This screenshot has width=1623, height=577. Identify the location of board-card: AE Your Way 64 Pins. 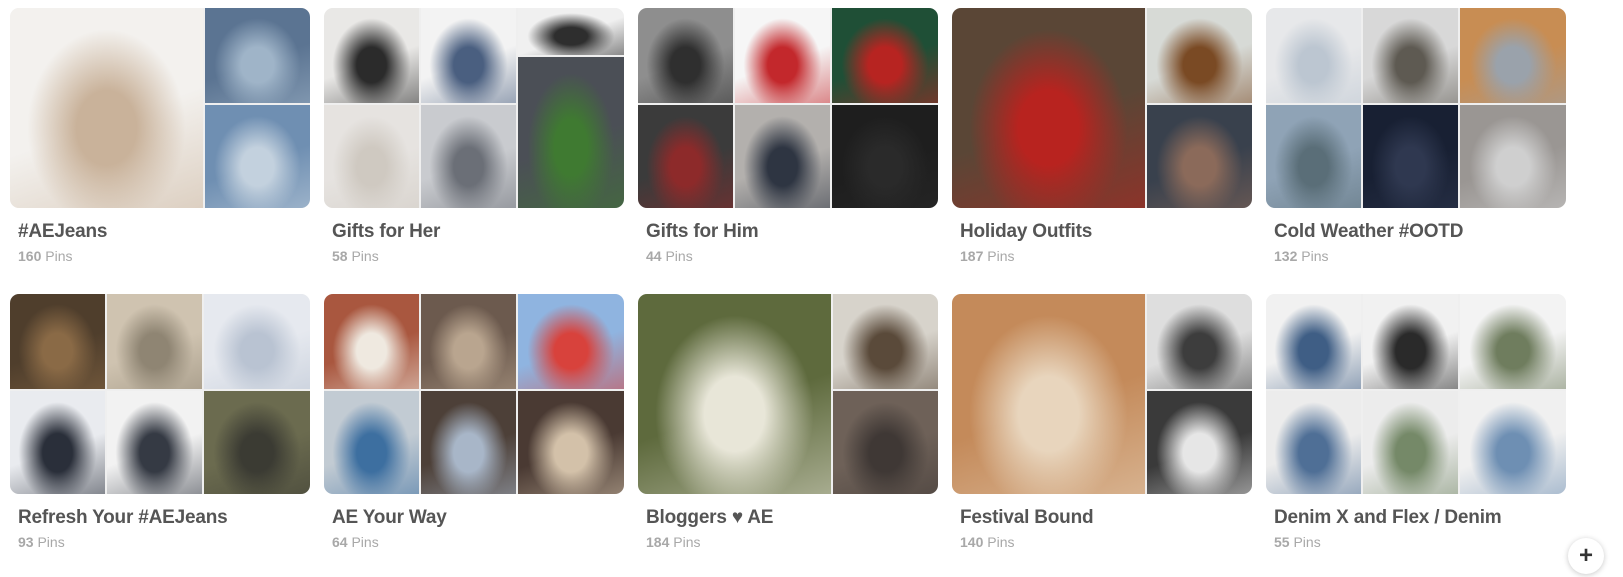
(474, 422).